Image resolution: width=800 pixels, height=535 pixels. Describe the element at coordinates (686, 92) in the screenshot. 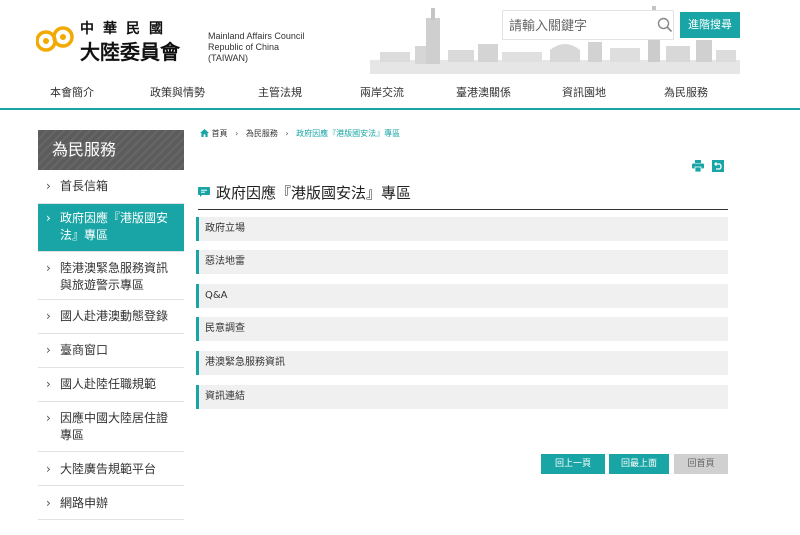

I see `nav-item-services: 為民服務` at that location.